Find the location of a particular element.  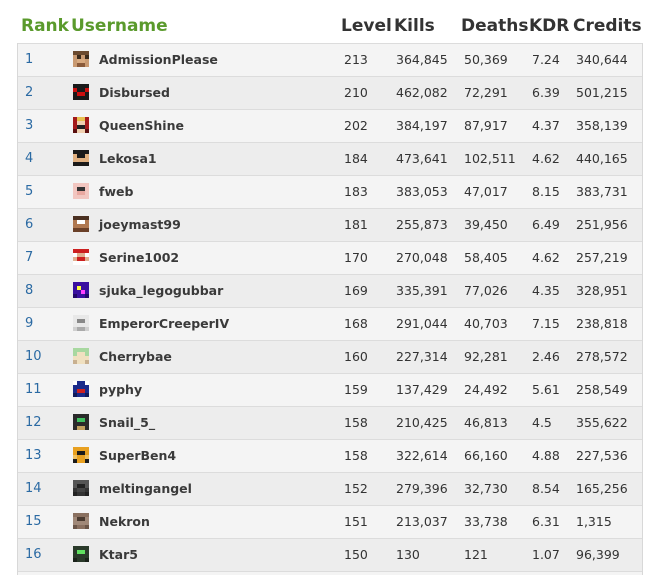

username-link: sjuka_legogubbar is located at coordinates (161, 291).